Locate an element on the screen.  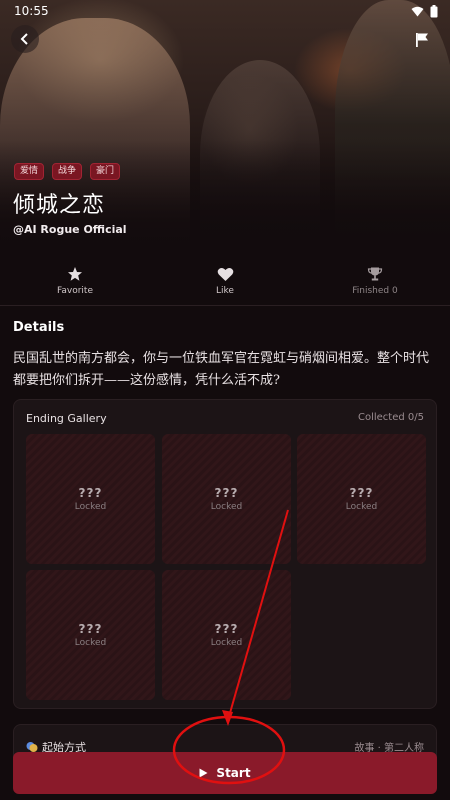
back-button is located at coordinates (25, 39).